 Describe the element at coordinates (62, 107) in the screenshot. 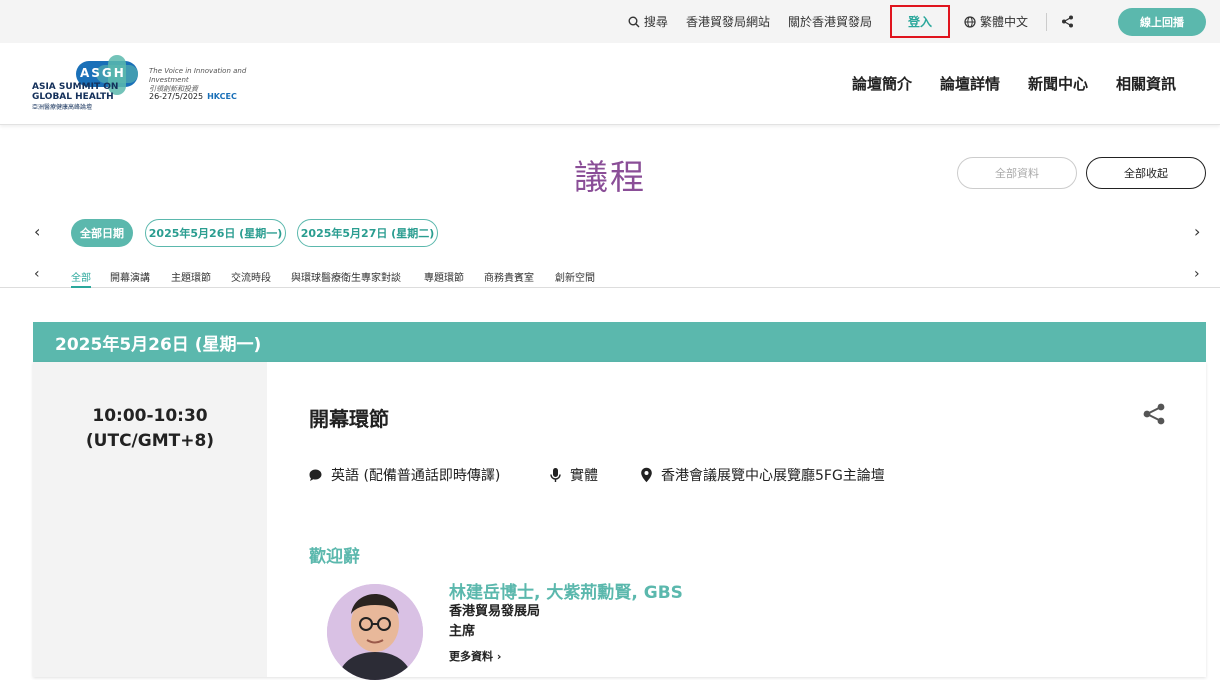

I see `logo-line3: 亞洲醫療健康高峰論壇` at that location.